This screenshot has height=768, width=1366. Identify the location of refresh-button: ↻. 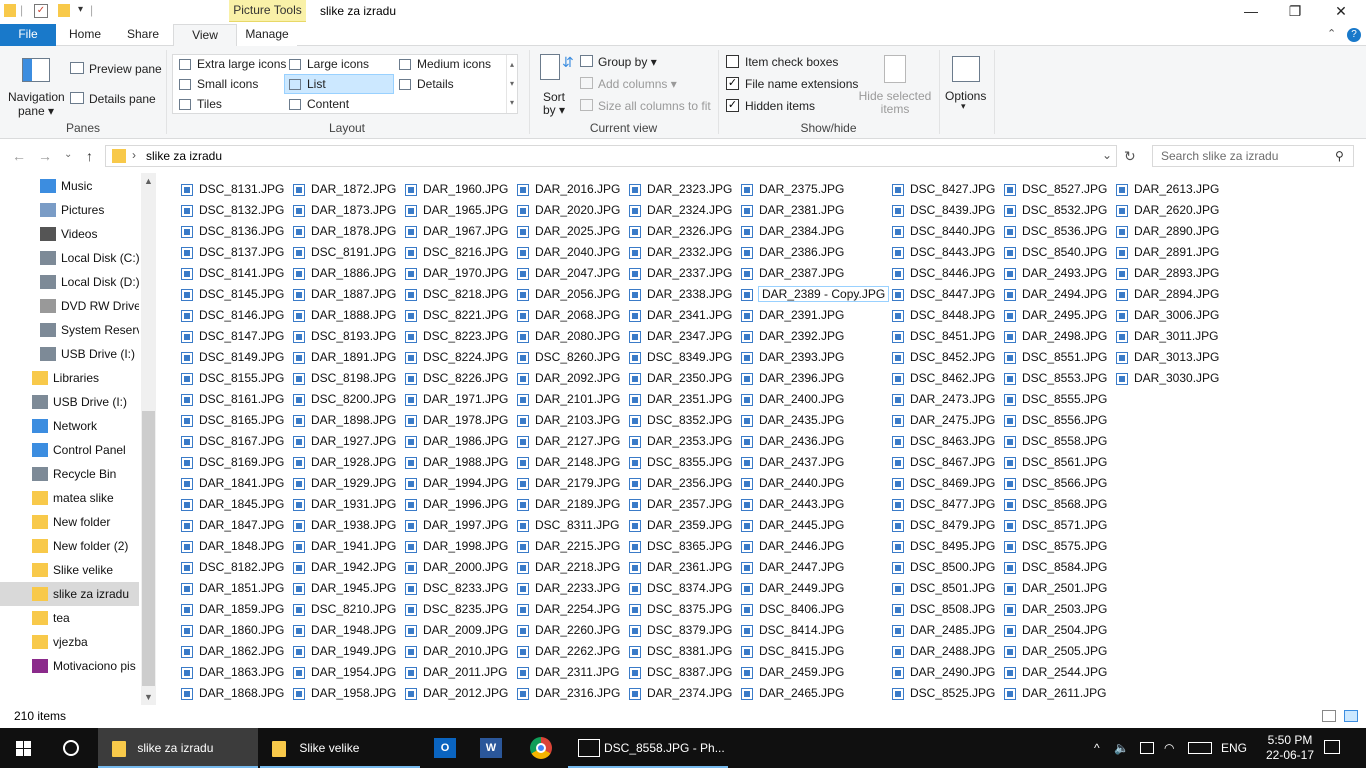
(1130, 156).